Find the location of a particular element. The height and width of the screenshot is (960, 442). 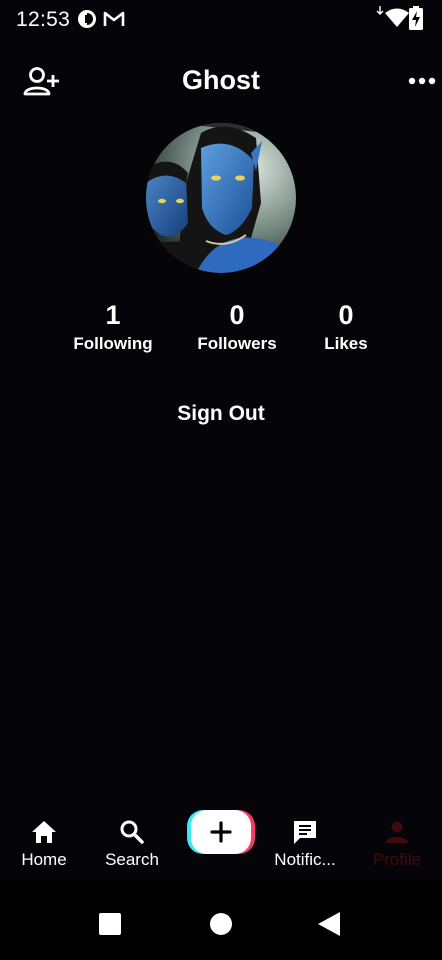

following-label: Following is located at coordinates (113, 343).